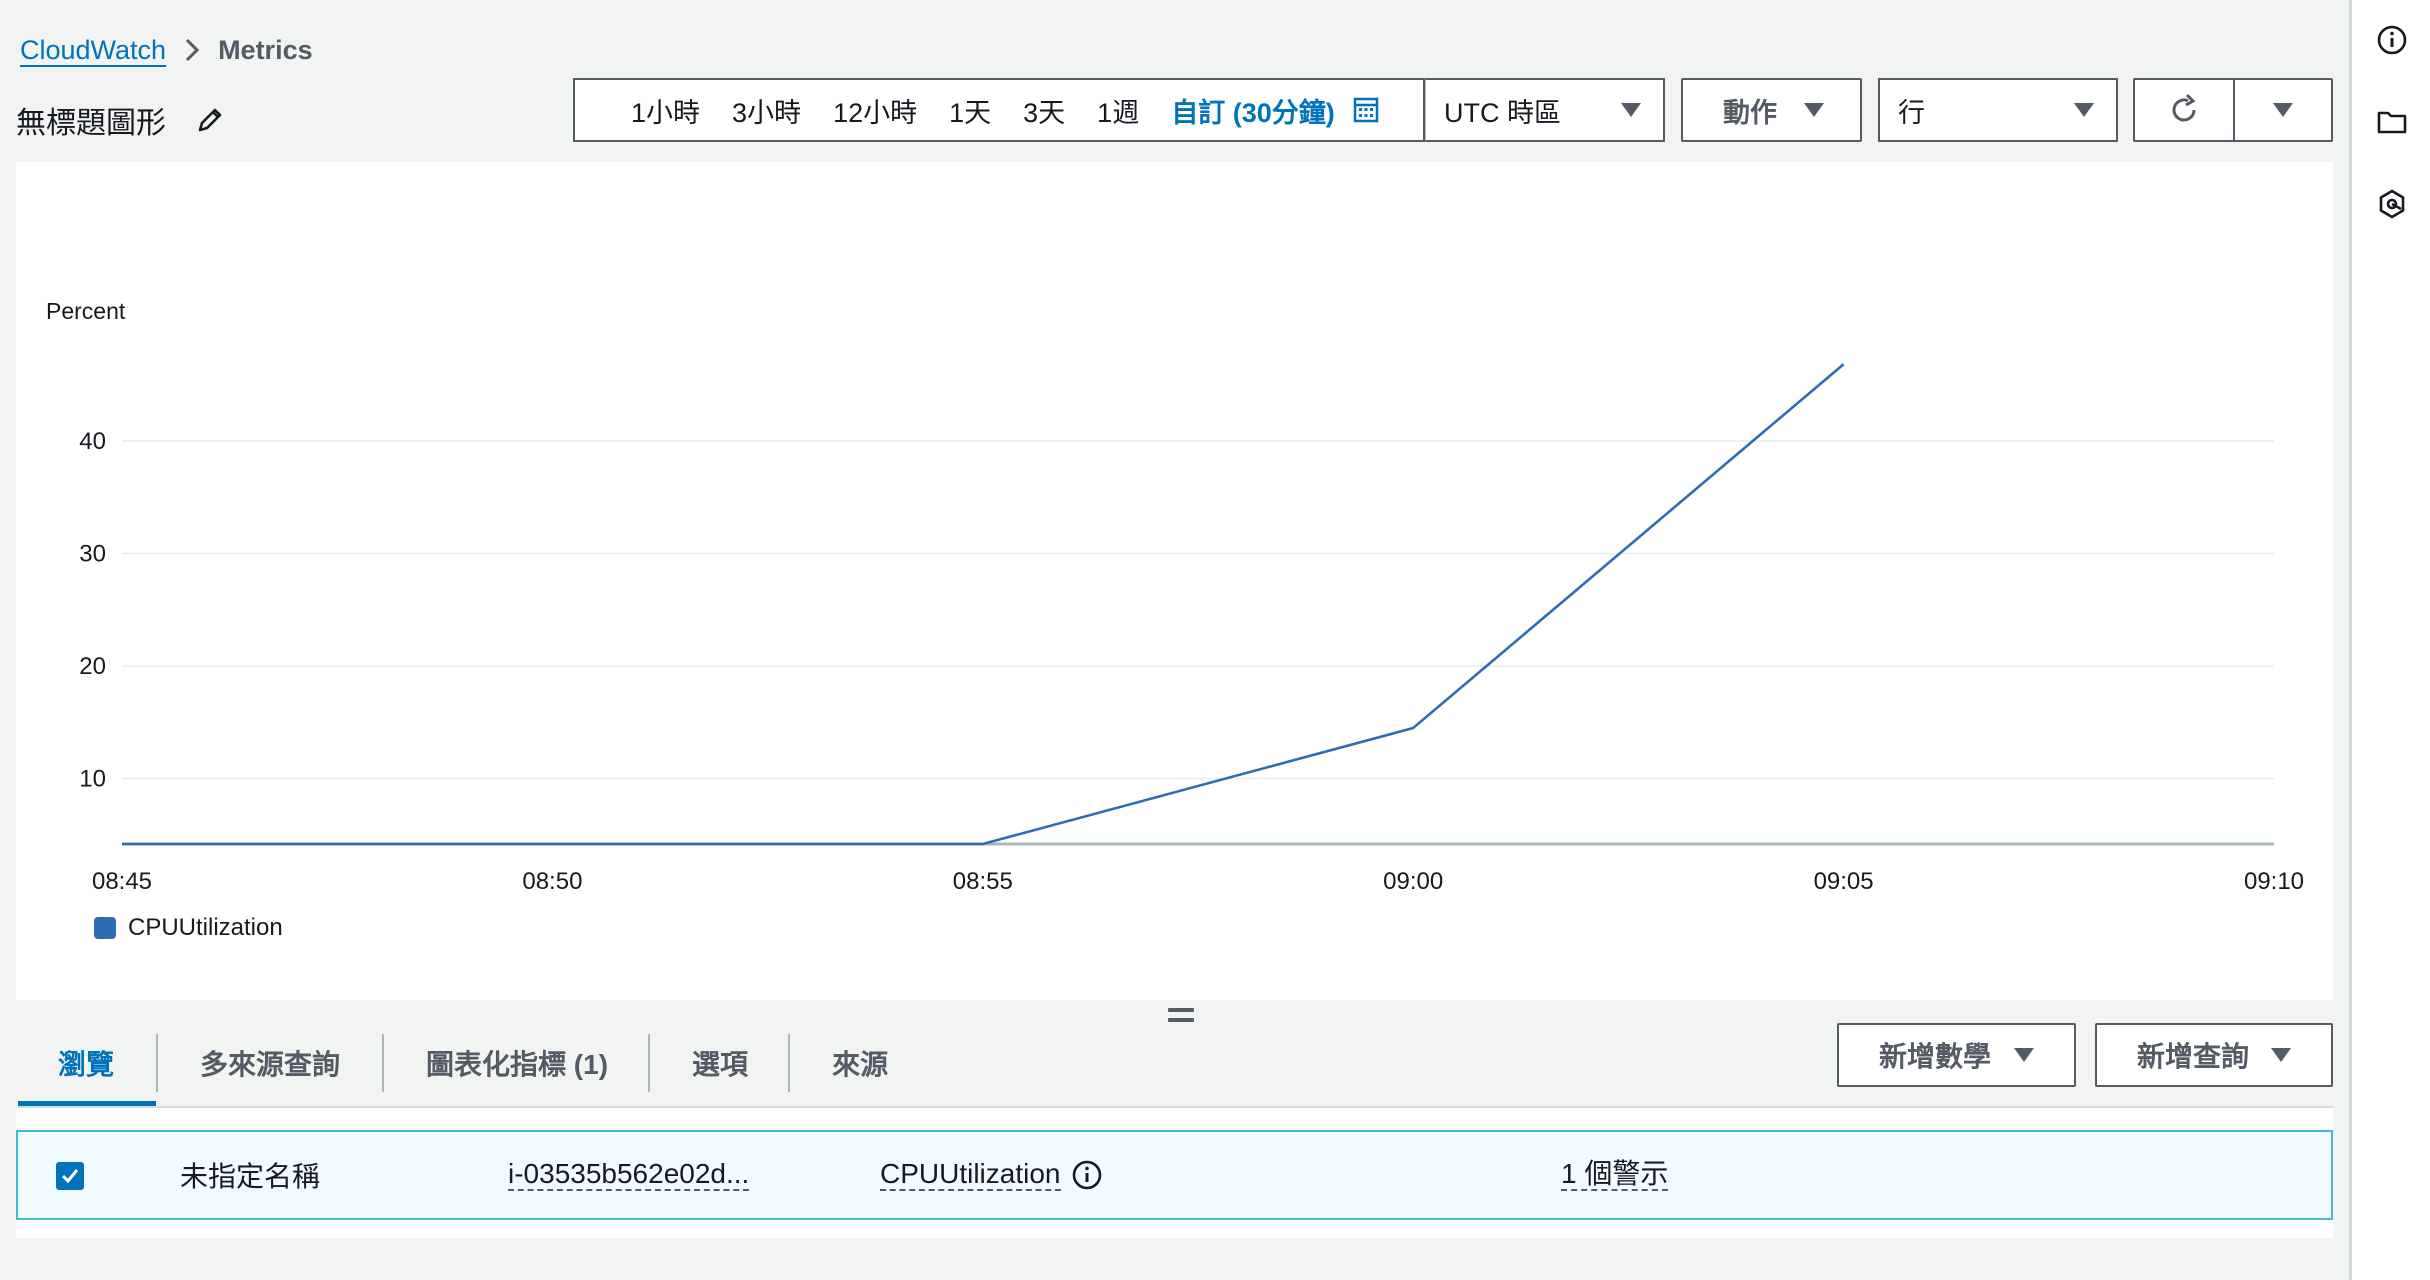  Describe the element at coordinates (516, 1063) in the screenshot. I see `tab-graphed-metrics: 圖表化指標 (1)` at that location.